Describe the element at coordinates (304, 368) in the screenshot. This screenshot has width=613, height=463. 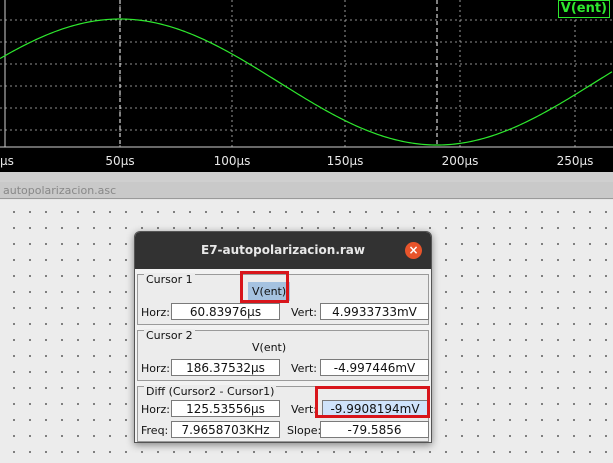
I see `cursor2-vert-label: Vert:` at that location.